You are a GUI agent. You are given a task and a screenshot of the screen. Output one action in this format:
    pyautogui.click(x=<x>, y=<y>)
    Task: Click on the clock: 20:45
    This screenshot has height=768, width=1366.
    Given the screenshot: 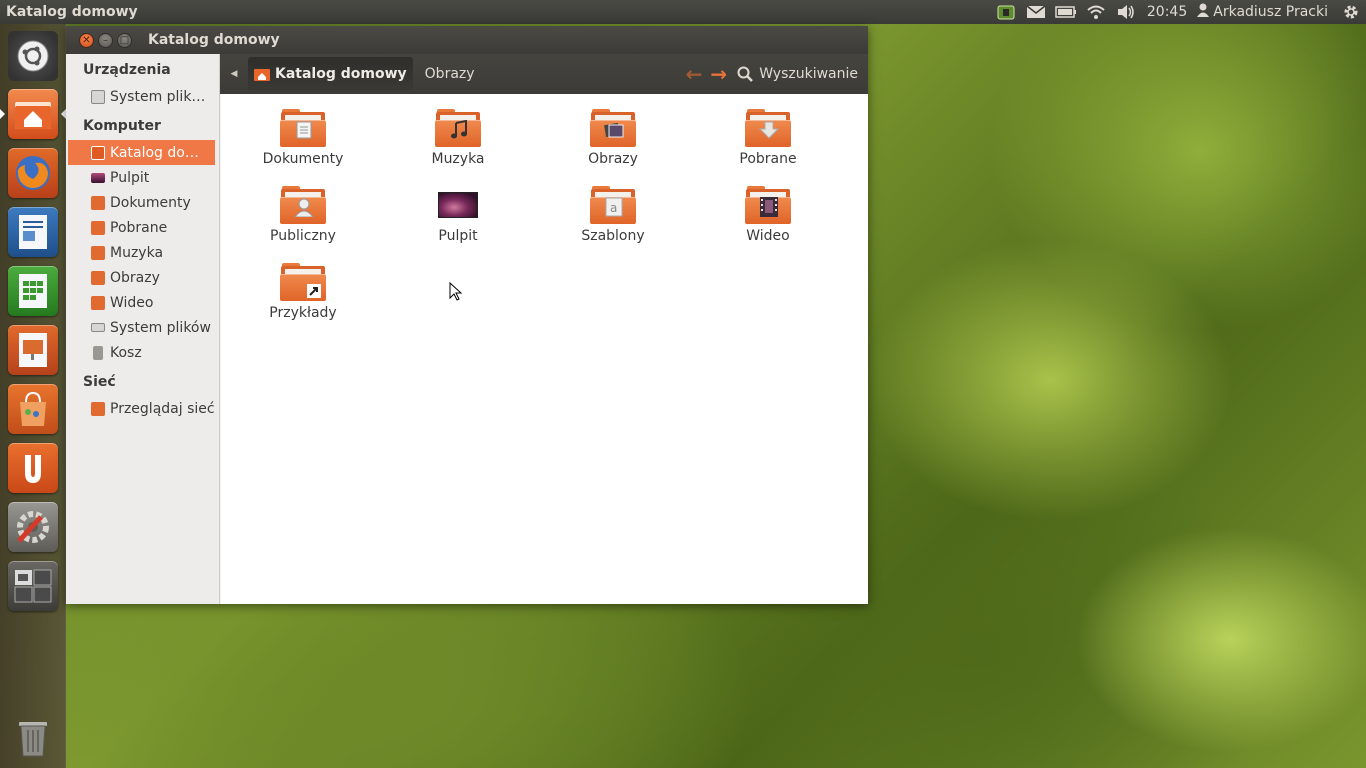 What is the action you would take?
    pyautogui.click(x=1167, y=12)
    